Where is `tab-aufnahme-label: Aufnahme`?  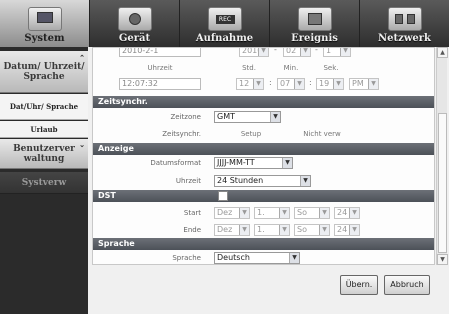 tab-aufnahme-label: Aufnahme is located at coordinates (224, 38).